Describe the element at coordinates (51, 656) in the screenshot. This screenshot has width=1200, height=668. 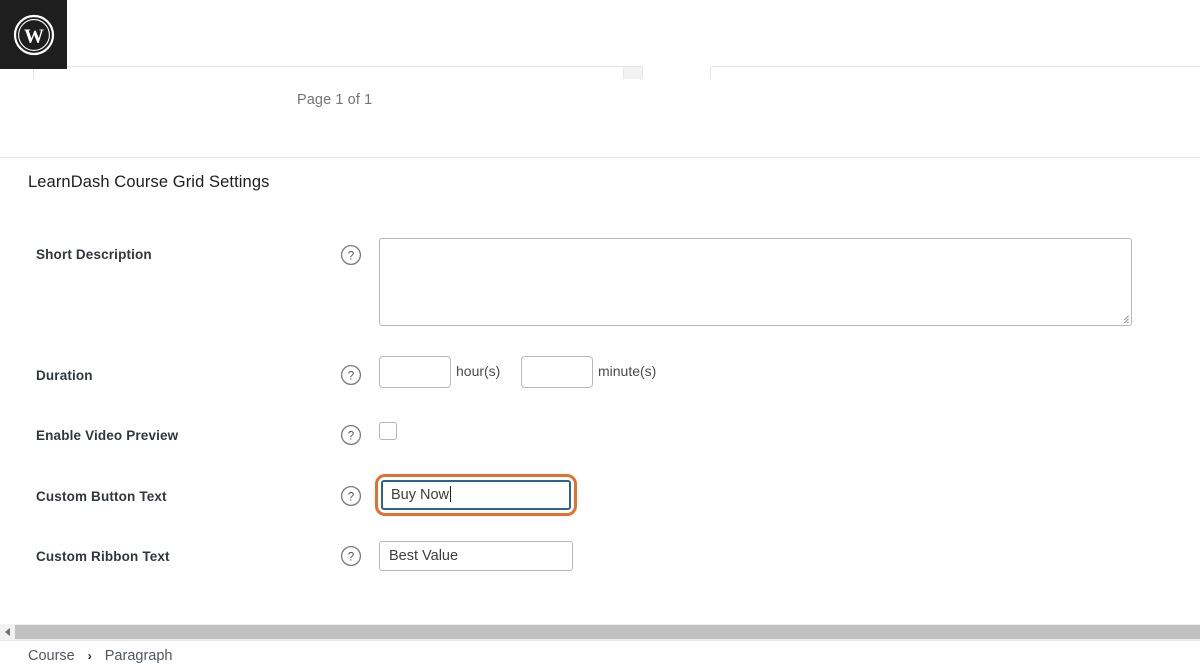
I see `breadcrumb-item-course: Course` at that location.